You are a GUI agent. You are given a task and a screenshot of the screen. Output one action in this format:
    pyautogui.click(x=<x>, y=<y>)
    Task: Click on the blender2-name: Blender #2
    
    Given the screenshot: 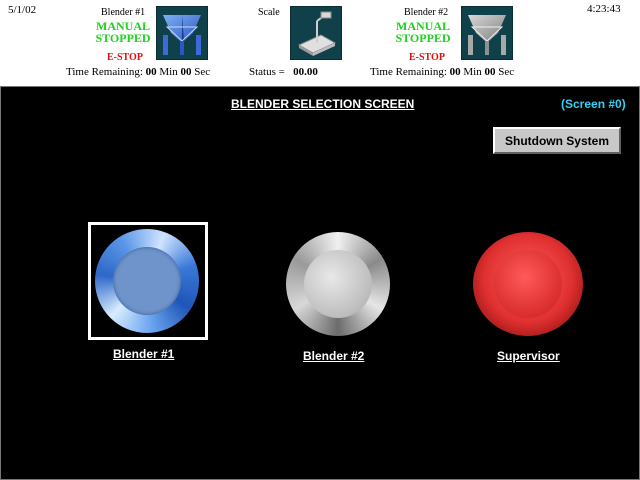 What is the action you would take?
    pyautogui.click(x=426, y=12)
    